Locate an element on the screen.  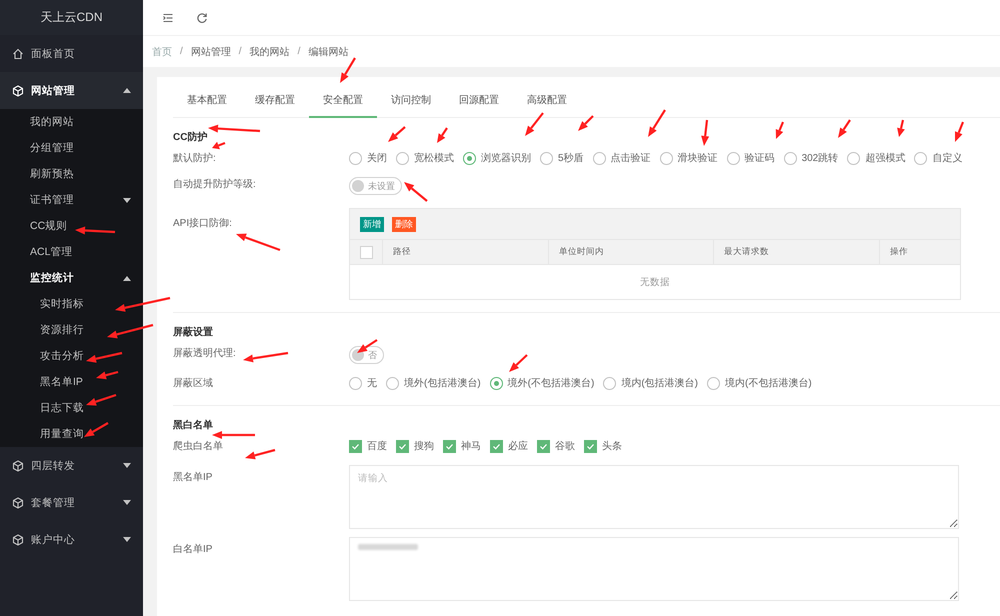
radio-option: 境内(包括港澳台) is located at coordinates (650, 383).